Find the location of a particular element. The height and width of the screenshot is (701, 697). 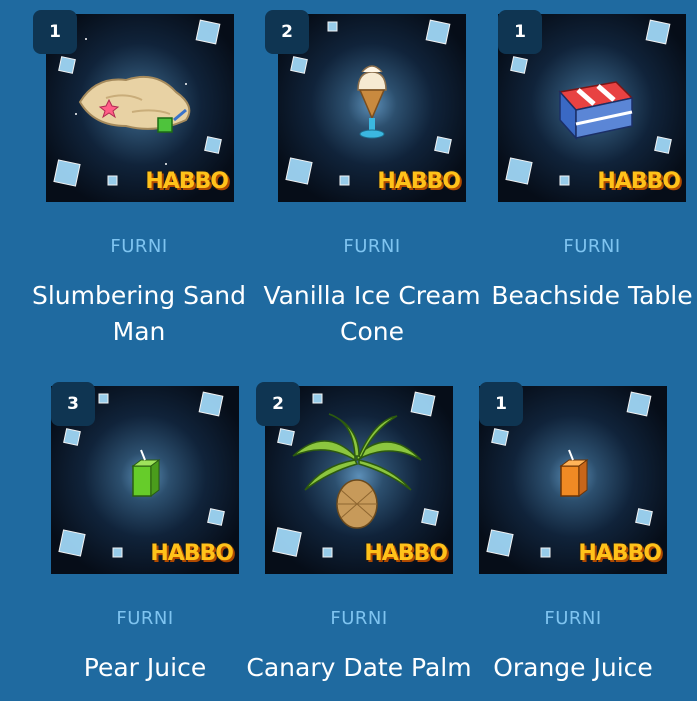

item-name: Beachside Table is located at coordinates (592, 295).